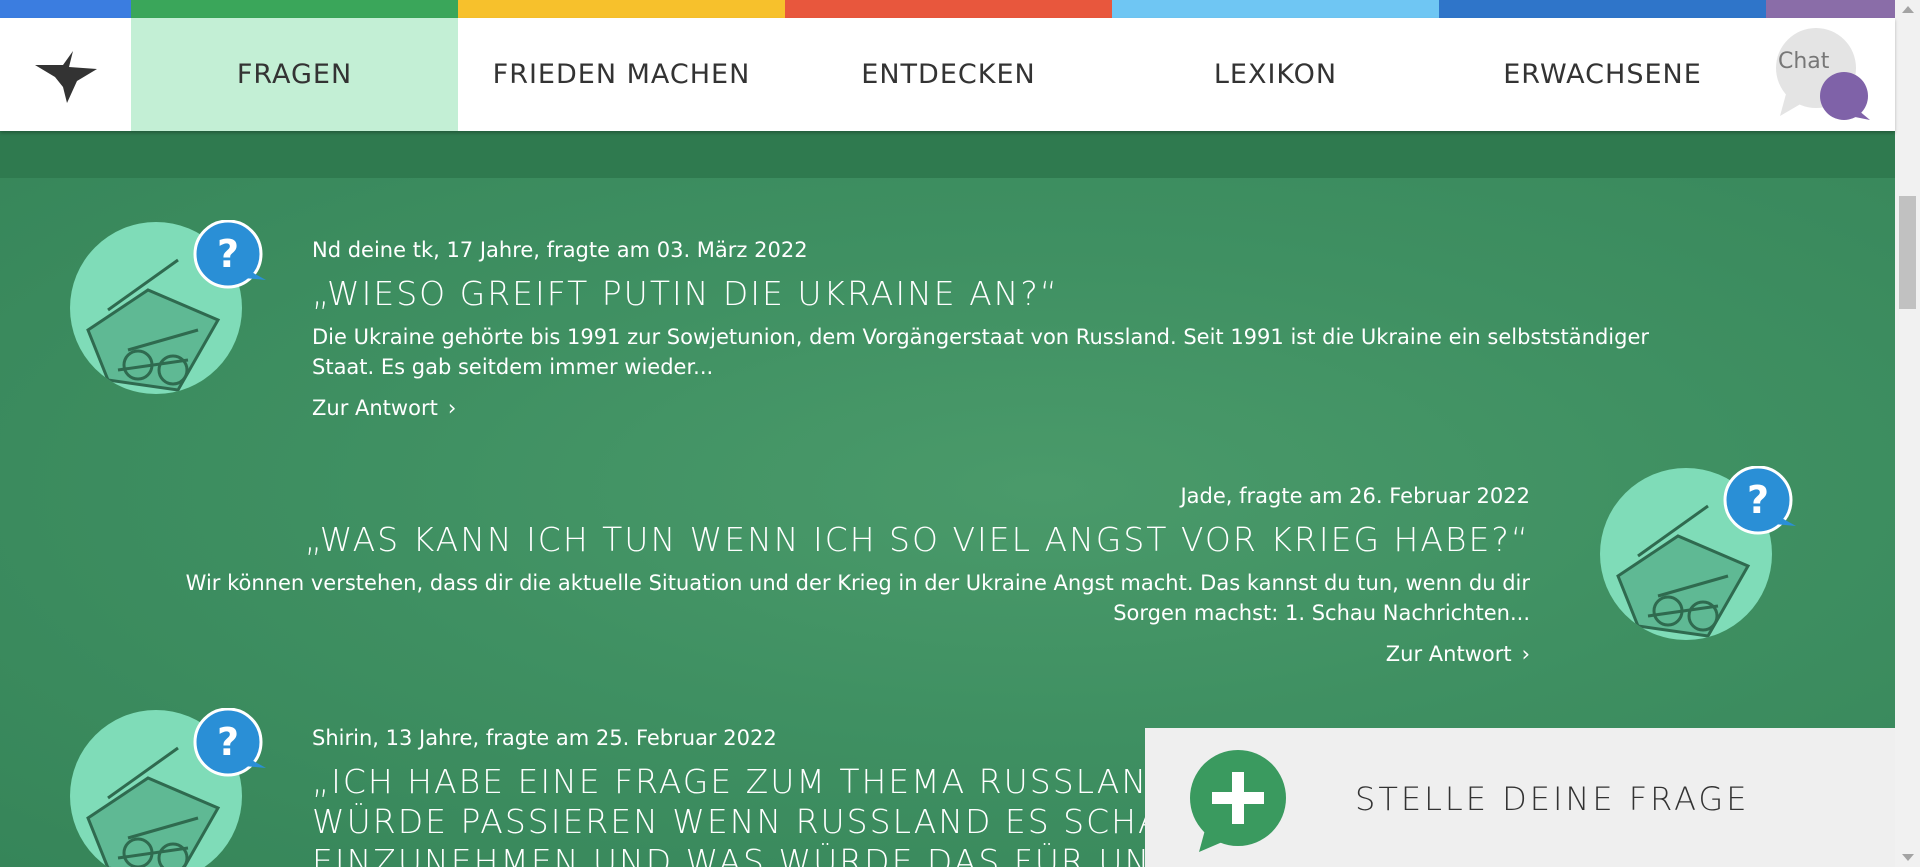 The width and height of the screenshot is (1920, 867). What do you see at coordinates (1275, 74) in the screenshot?
I see `nav-lexikon: LEXIKON` at bounding box center [1275, 74].